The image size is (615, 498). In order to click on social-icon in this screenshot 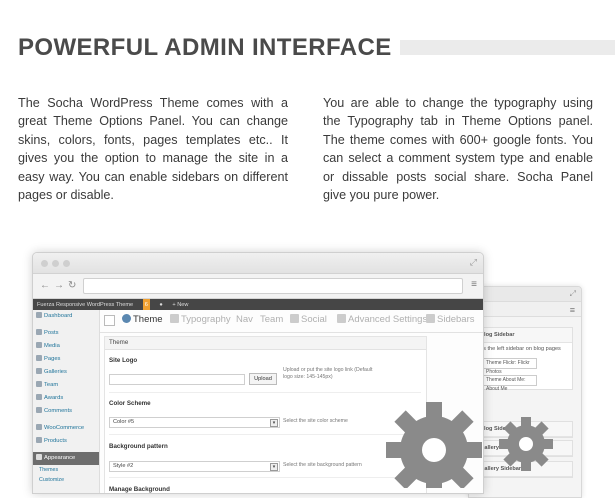, I will do `click(294, 318)`.